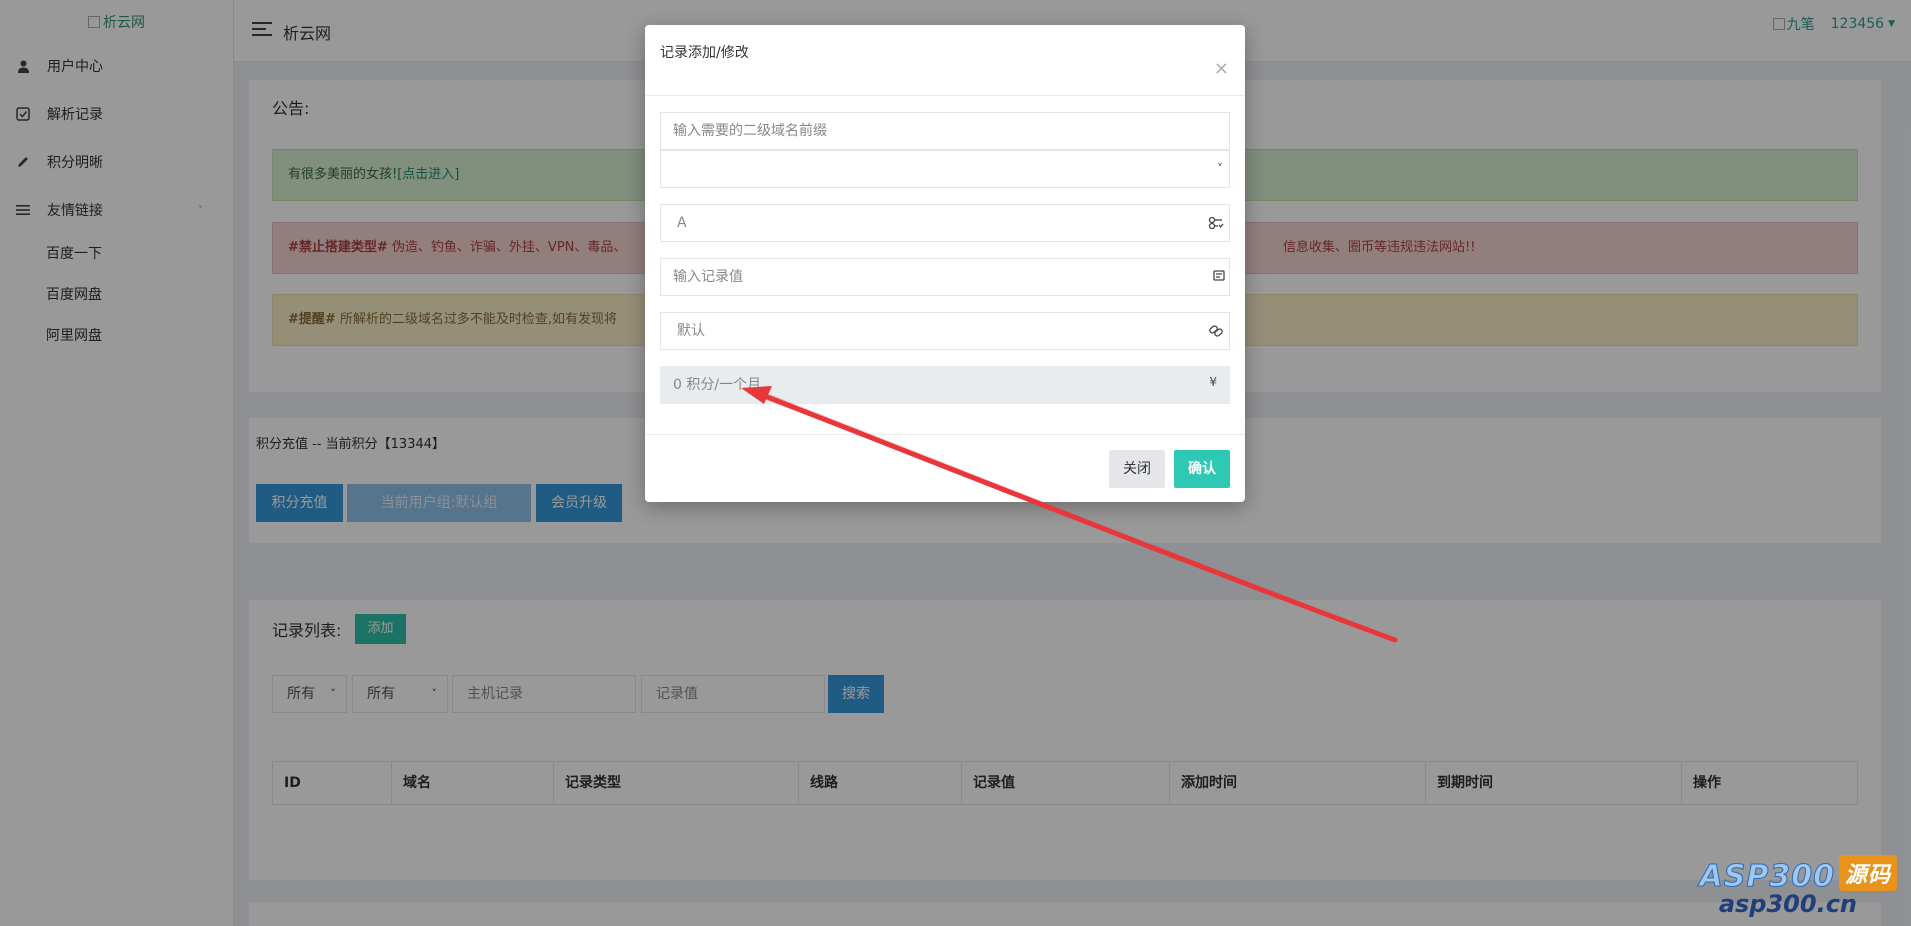  I want to click on edit-icon, so click(1219, 283).